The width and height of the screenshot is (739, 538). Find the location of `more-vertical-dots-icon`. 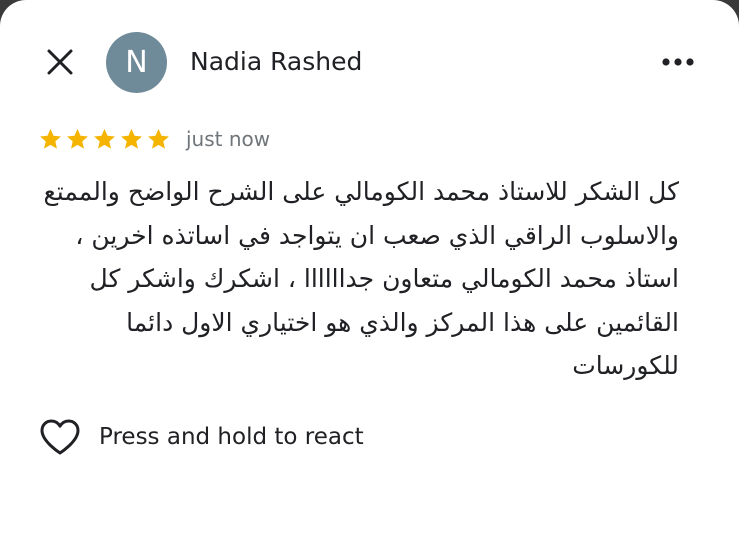

more-vertical-dots-icon is located at coordinates (678, 62).